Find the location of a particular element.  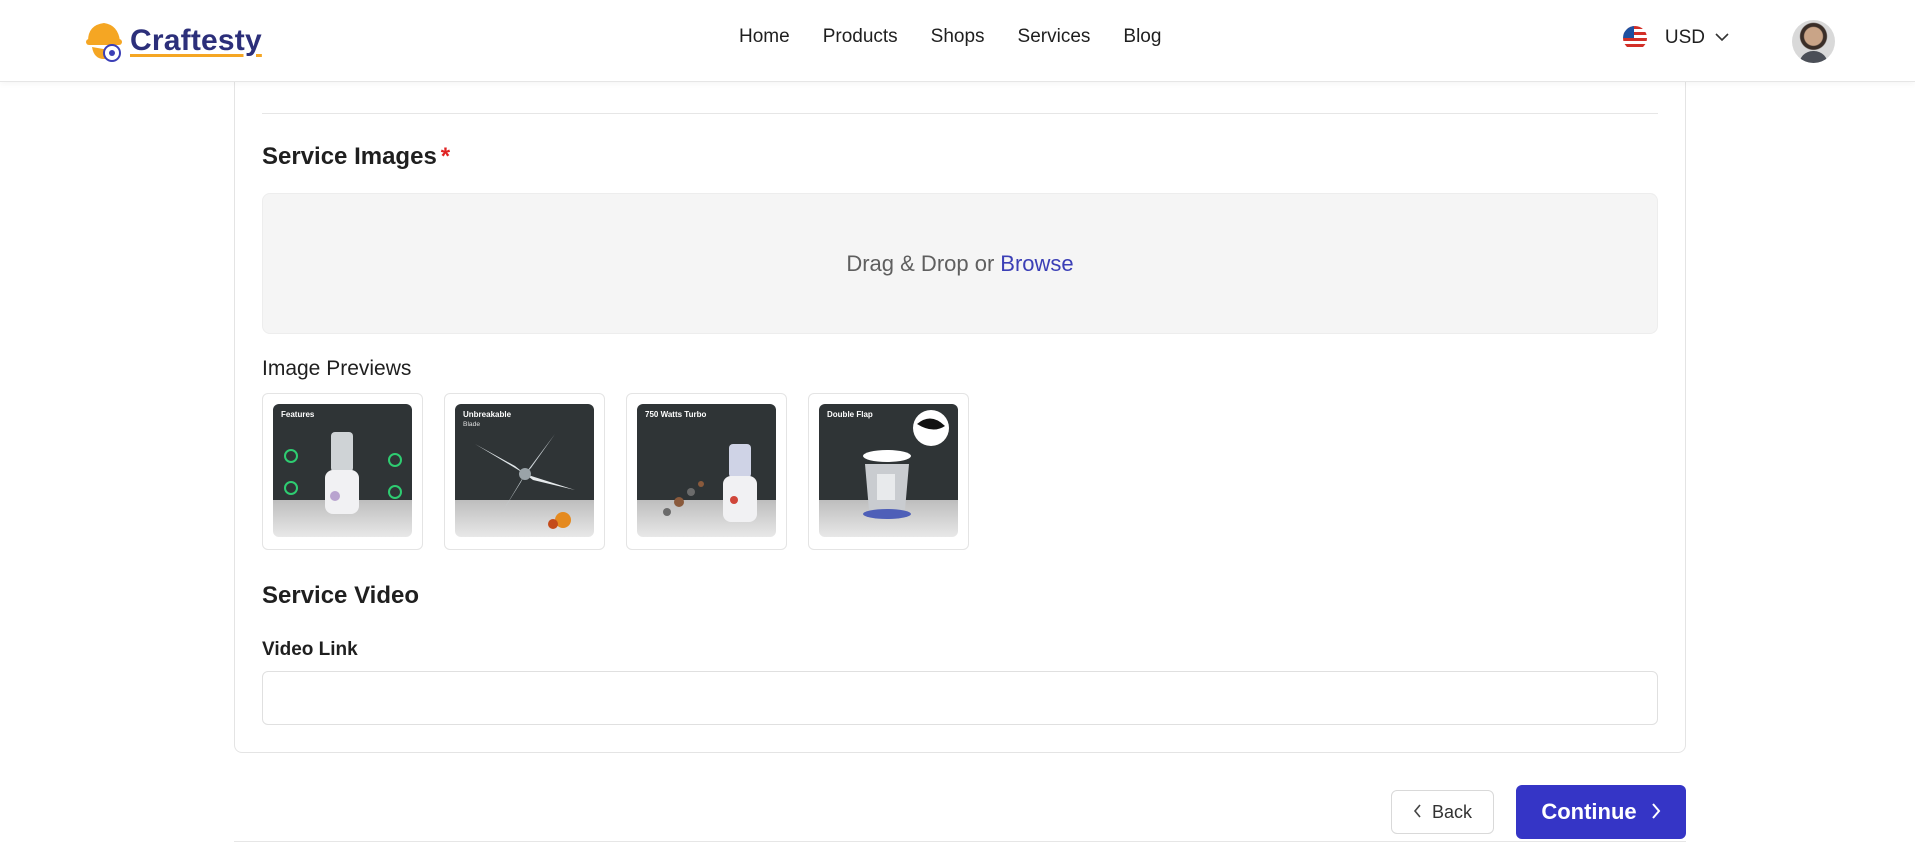

currency-label: USD is located at coordinates (1684, 37).